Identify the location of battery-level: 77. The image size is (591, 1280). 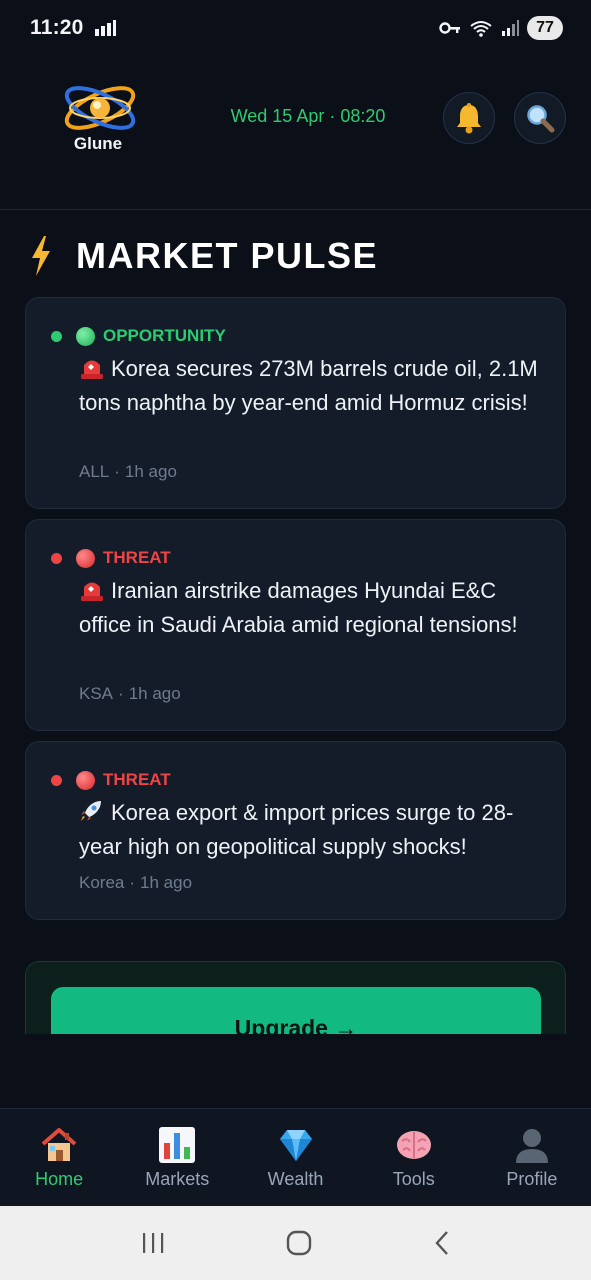
(545, 27).